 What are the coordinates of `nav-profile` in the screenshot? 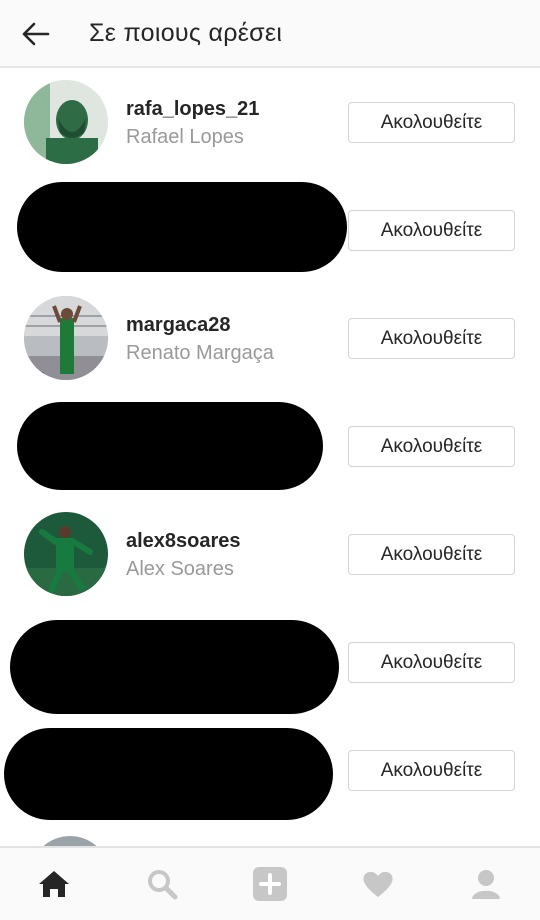 It's located at (486, 884).